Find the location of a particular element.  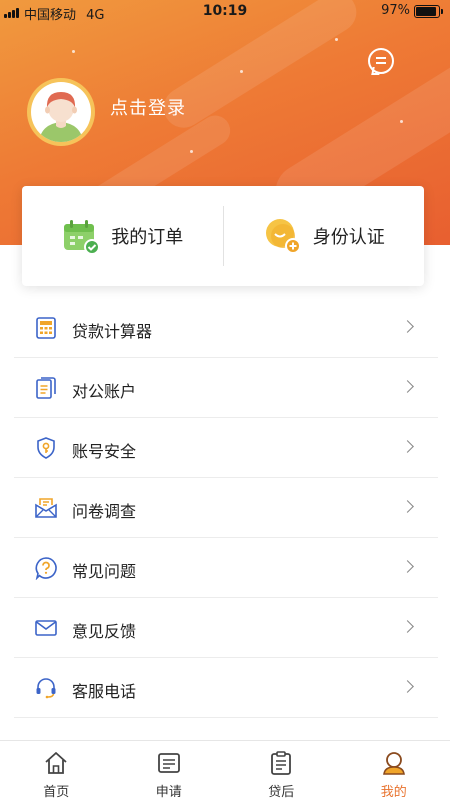

tab-apply: 申请 is located at coordinates (169, 770).